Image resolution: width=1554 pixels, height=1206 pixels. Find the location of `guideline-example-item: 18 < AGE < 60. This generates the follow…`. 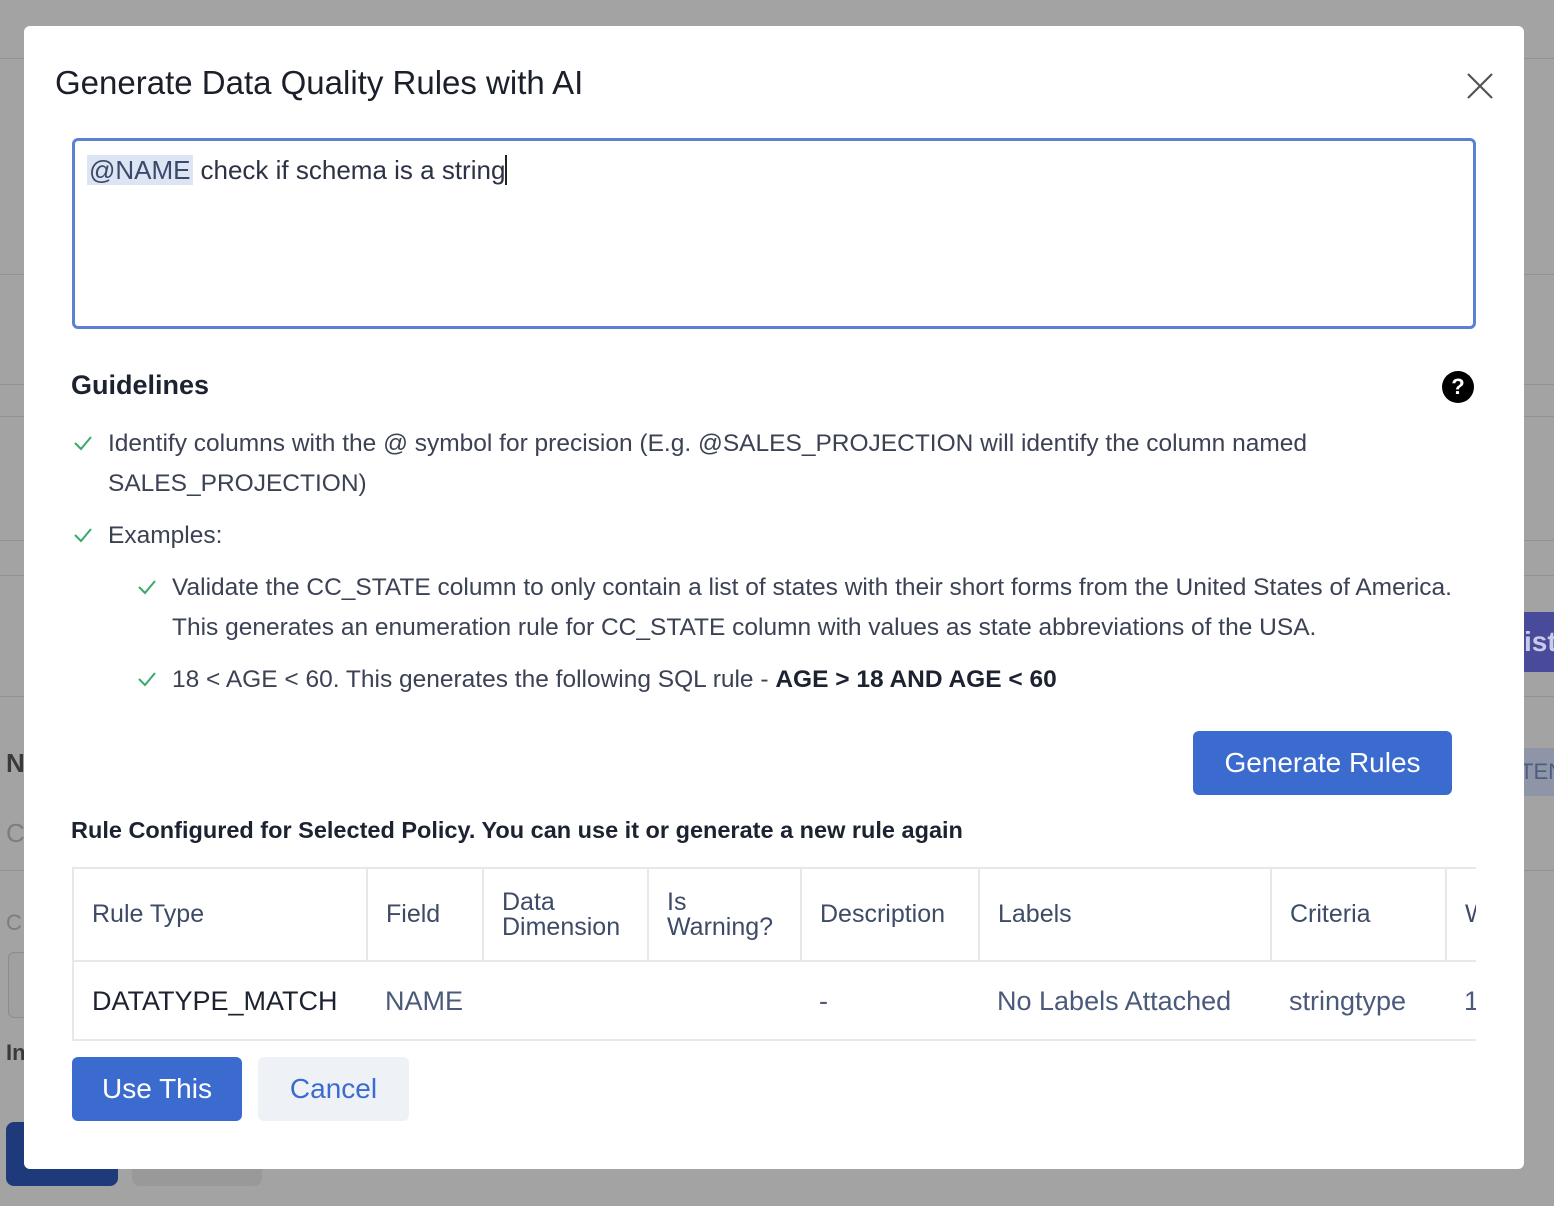

guideline-example-item: 18 < AGE < 60. This generates the follow… is located at coordinates (597, 680).